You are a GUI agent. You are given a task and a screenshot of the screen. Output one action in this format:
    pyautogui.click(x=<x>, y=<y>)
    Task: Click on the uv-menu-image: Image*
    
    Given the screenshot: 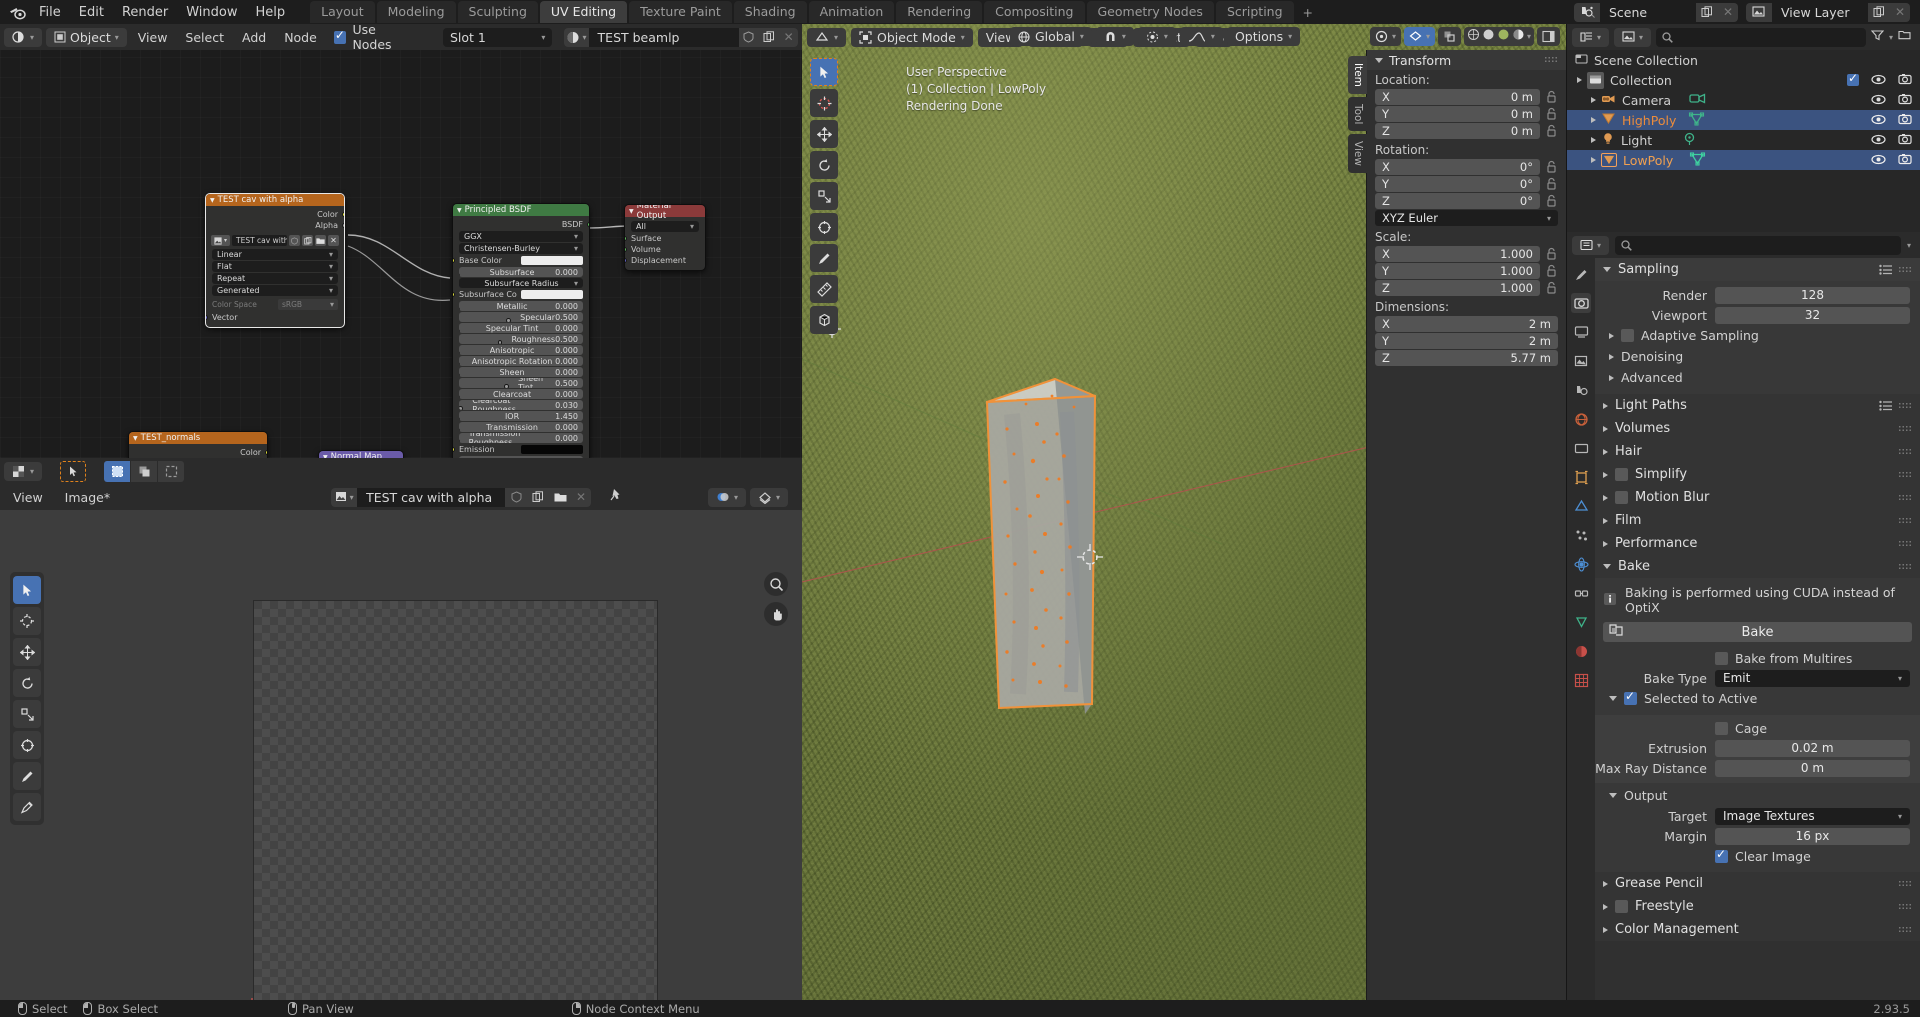 What is the action you would take?
    pyautogui.click(x=87, y=497)
    